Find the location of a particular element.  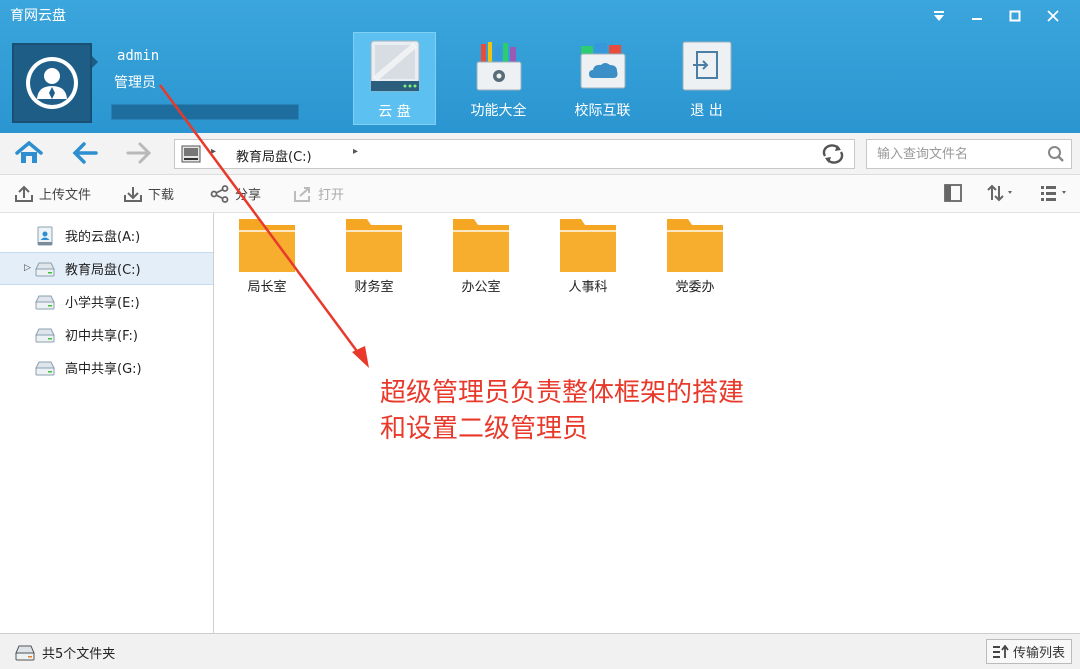

home-icon is located at coordinates (29, 152).